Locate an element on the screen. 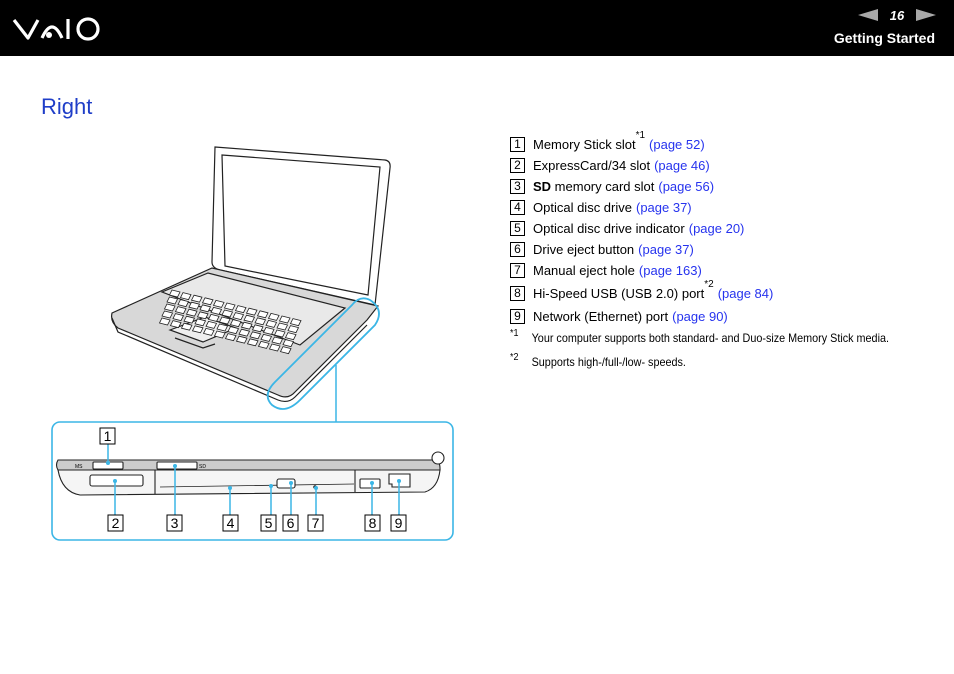  list-item: 6 Drive eject button (page 37) is located at coordinates (720, 251).